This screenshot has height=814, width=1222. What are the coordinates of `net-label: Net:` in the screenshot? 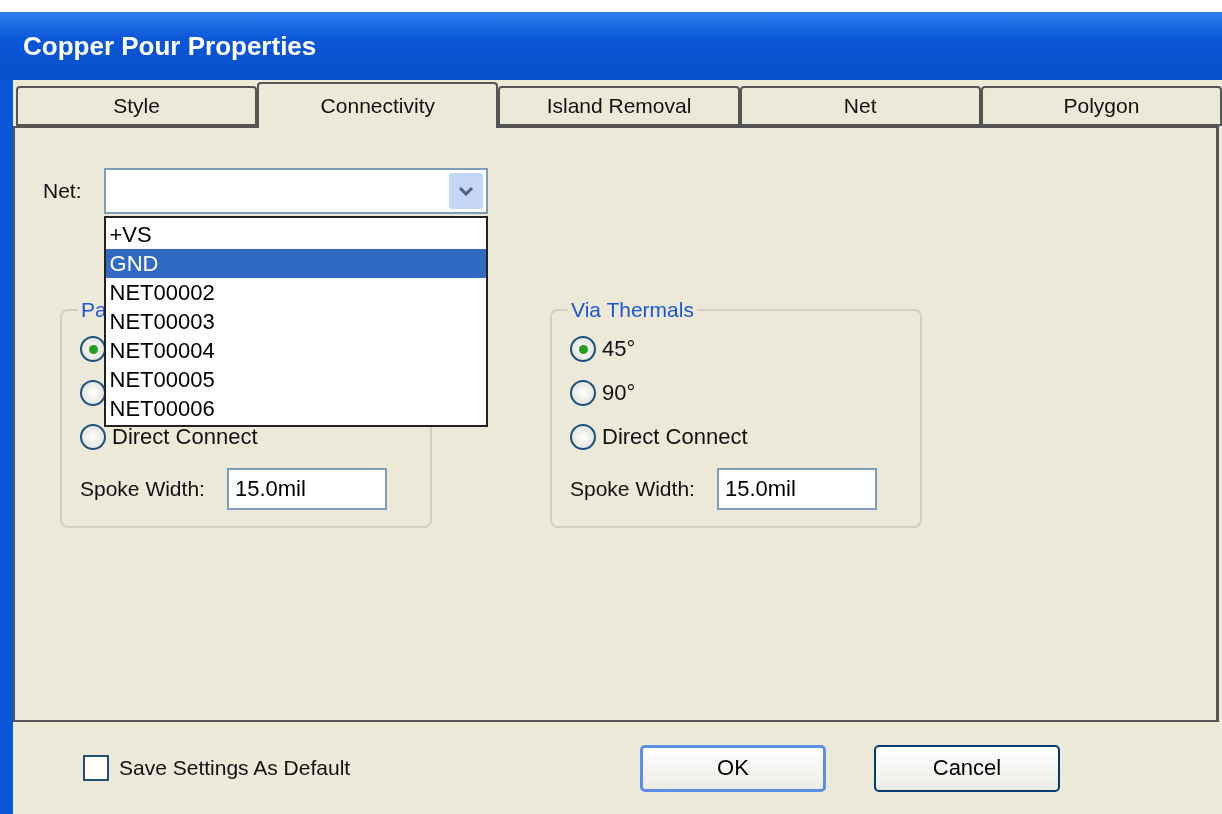 It's located at (62, 191).